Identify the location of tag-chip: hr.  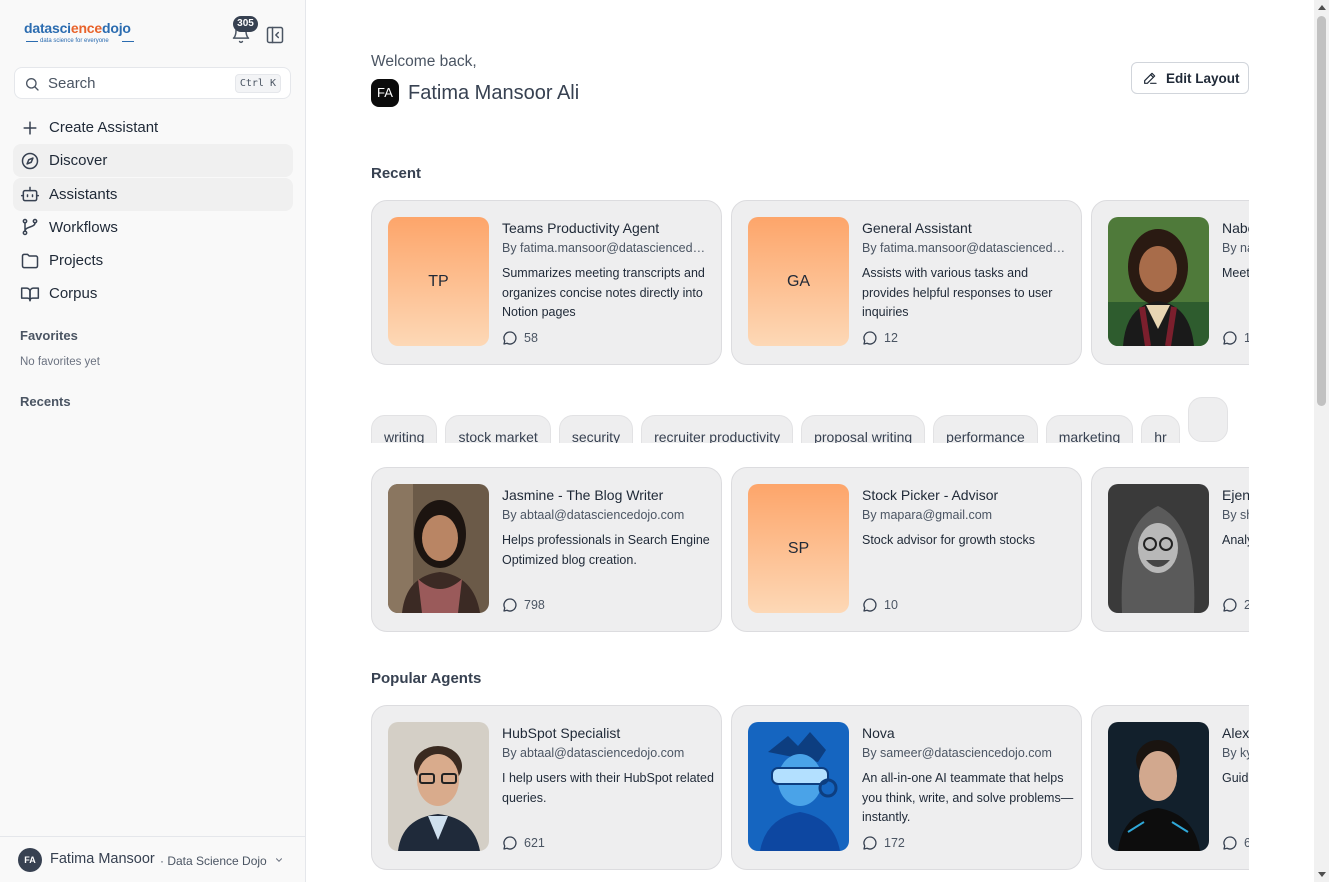
(1160, 429).